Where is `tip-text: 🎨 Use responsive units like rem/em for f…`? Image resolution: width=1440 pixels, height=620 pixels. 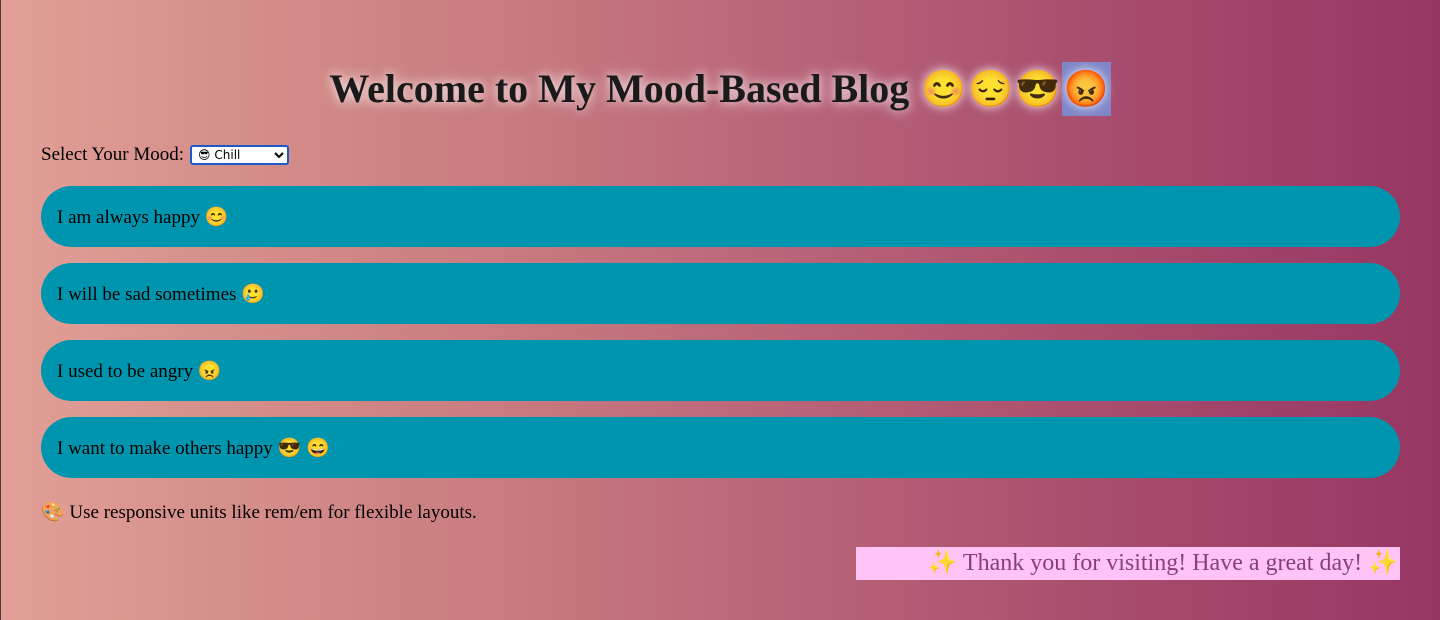
tip-text: 🎨 Use responsive units like rem/em for f… is located at coordinates (259, 512).